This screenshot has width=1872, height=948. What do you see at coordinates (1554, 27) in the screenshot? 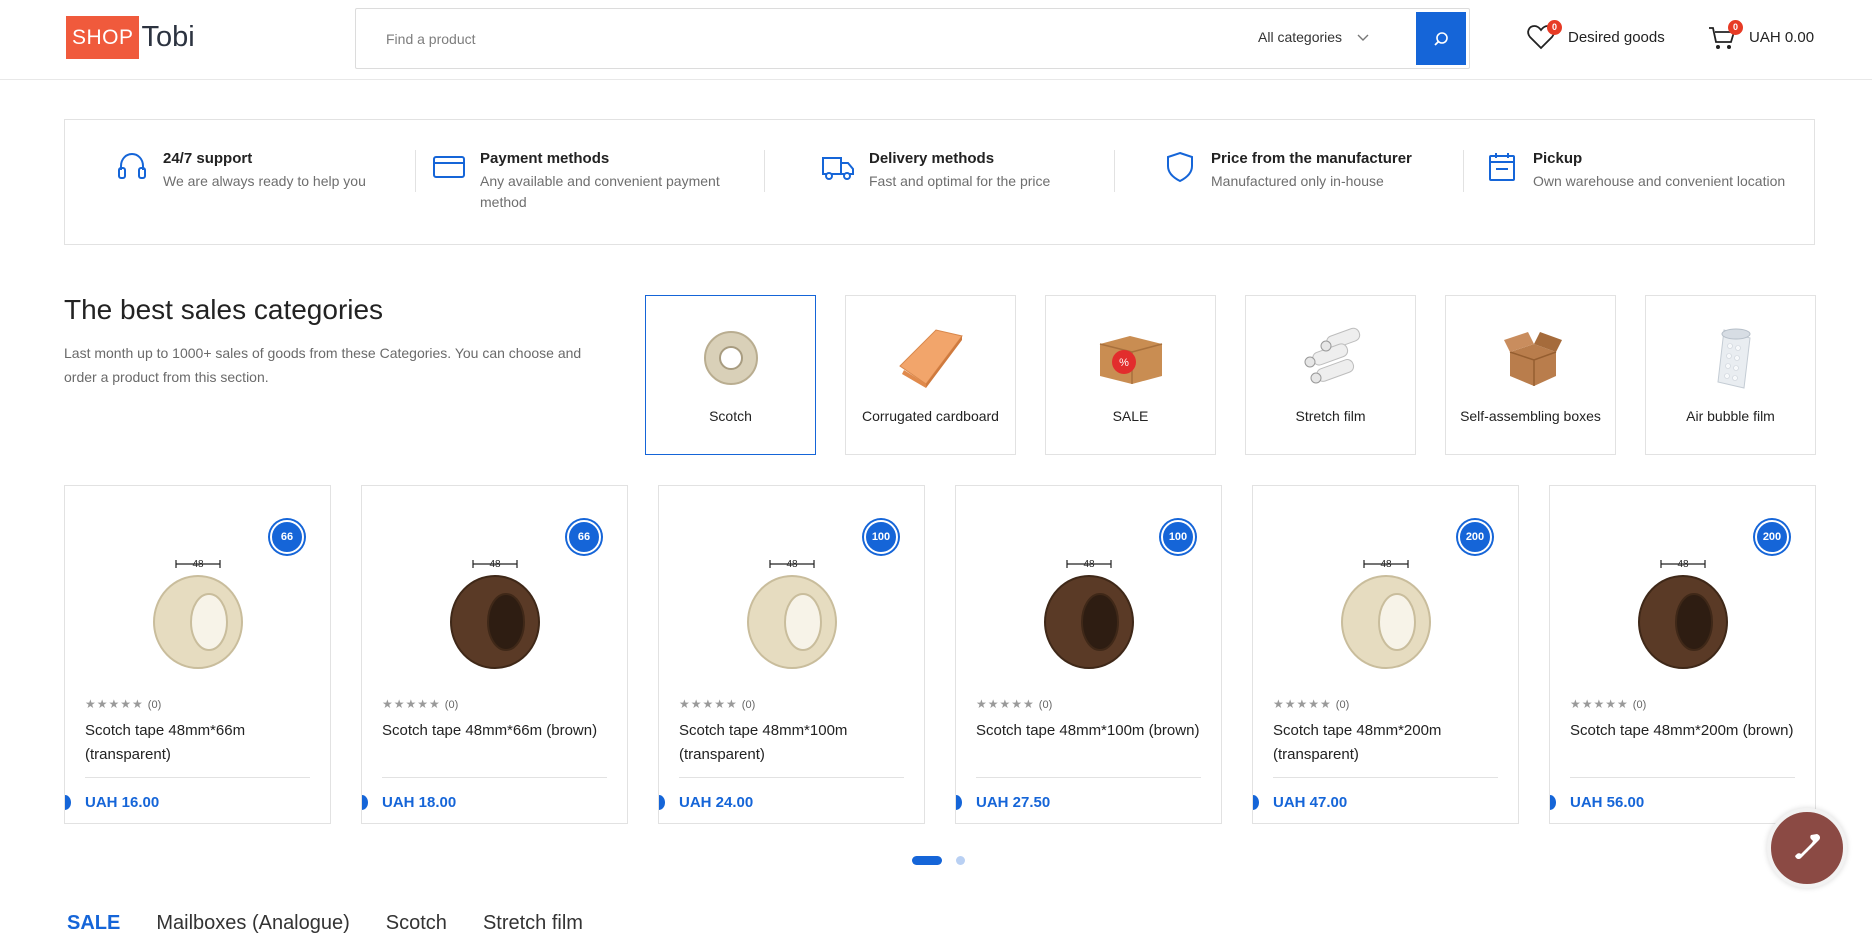
I see `wishlist-count-badge: 0` at bounding box center [1554, 27].